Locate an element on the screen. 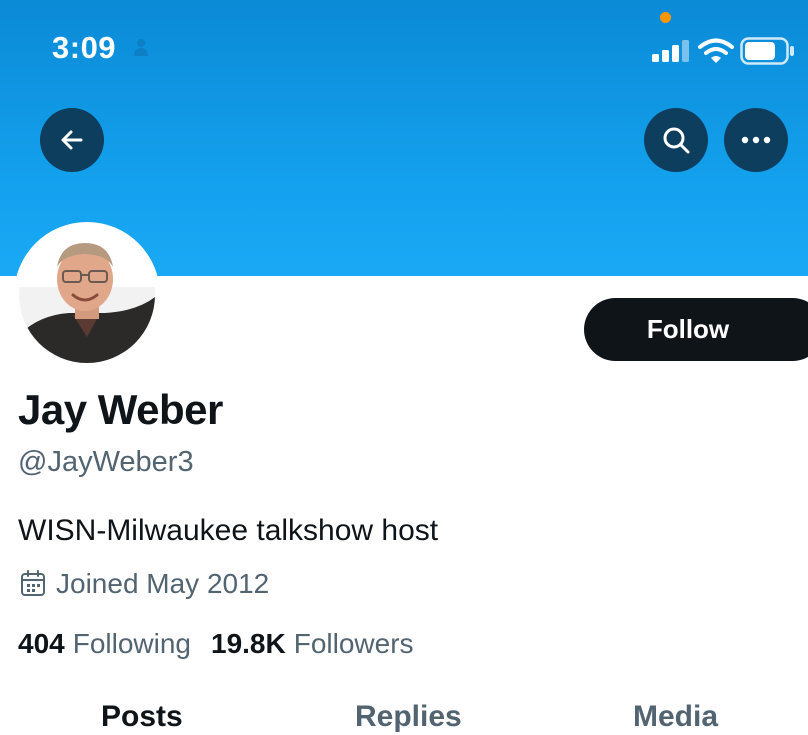 This screenshot has height=735, width=808. followers-link: 19.8K Followers is located at coordinates (312, 644).